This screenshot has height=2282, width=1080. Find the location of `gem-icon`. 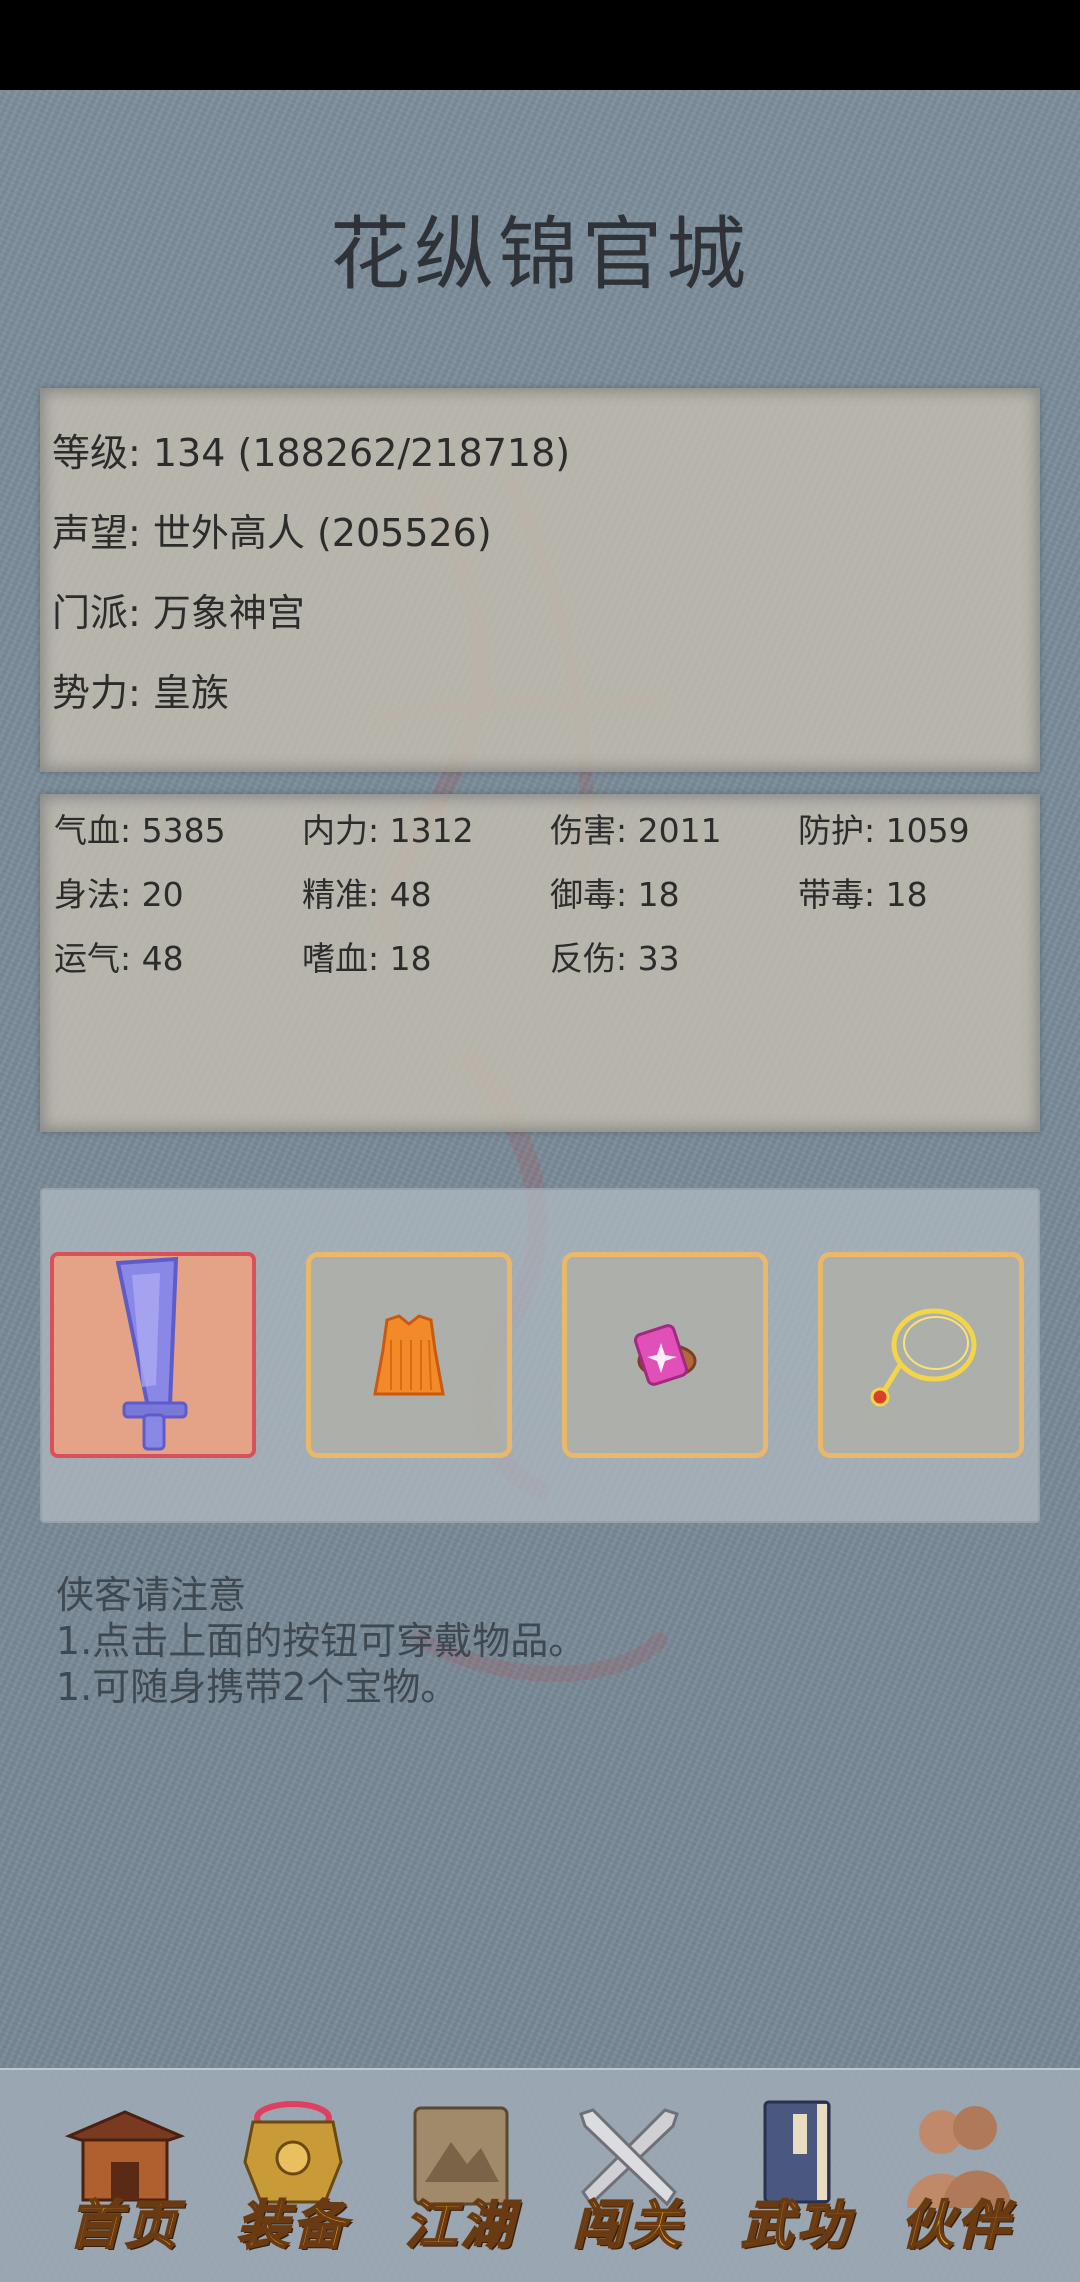

gem-icon is located at coordinates (665, 1355).